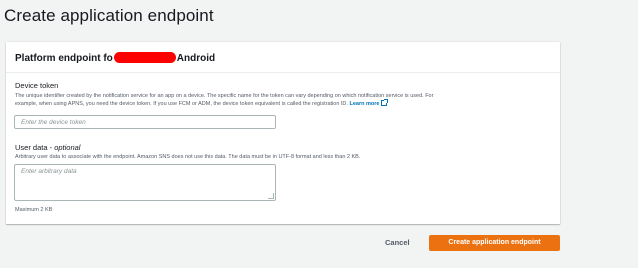 The height and width of the screenshot is (268, 638). What do you see at coordinates (37, 85) in the screenshot?
I see `device-token-label: Device token` at bounding box center [37, 85].